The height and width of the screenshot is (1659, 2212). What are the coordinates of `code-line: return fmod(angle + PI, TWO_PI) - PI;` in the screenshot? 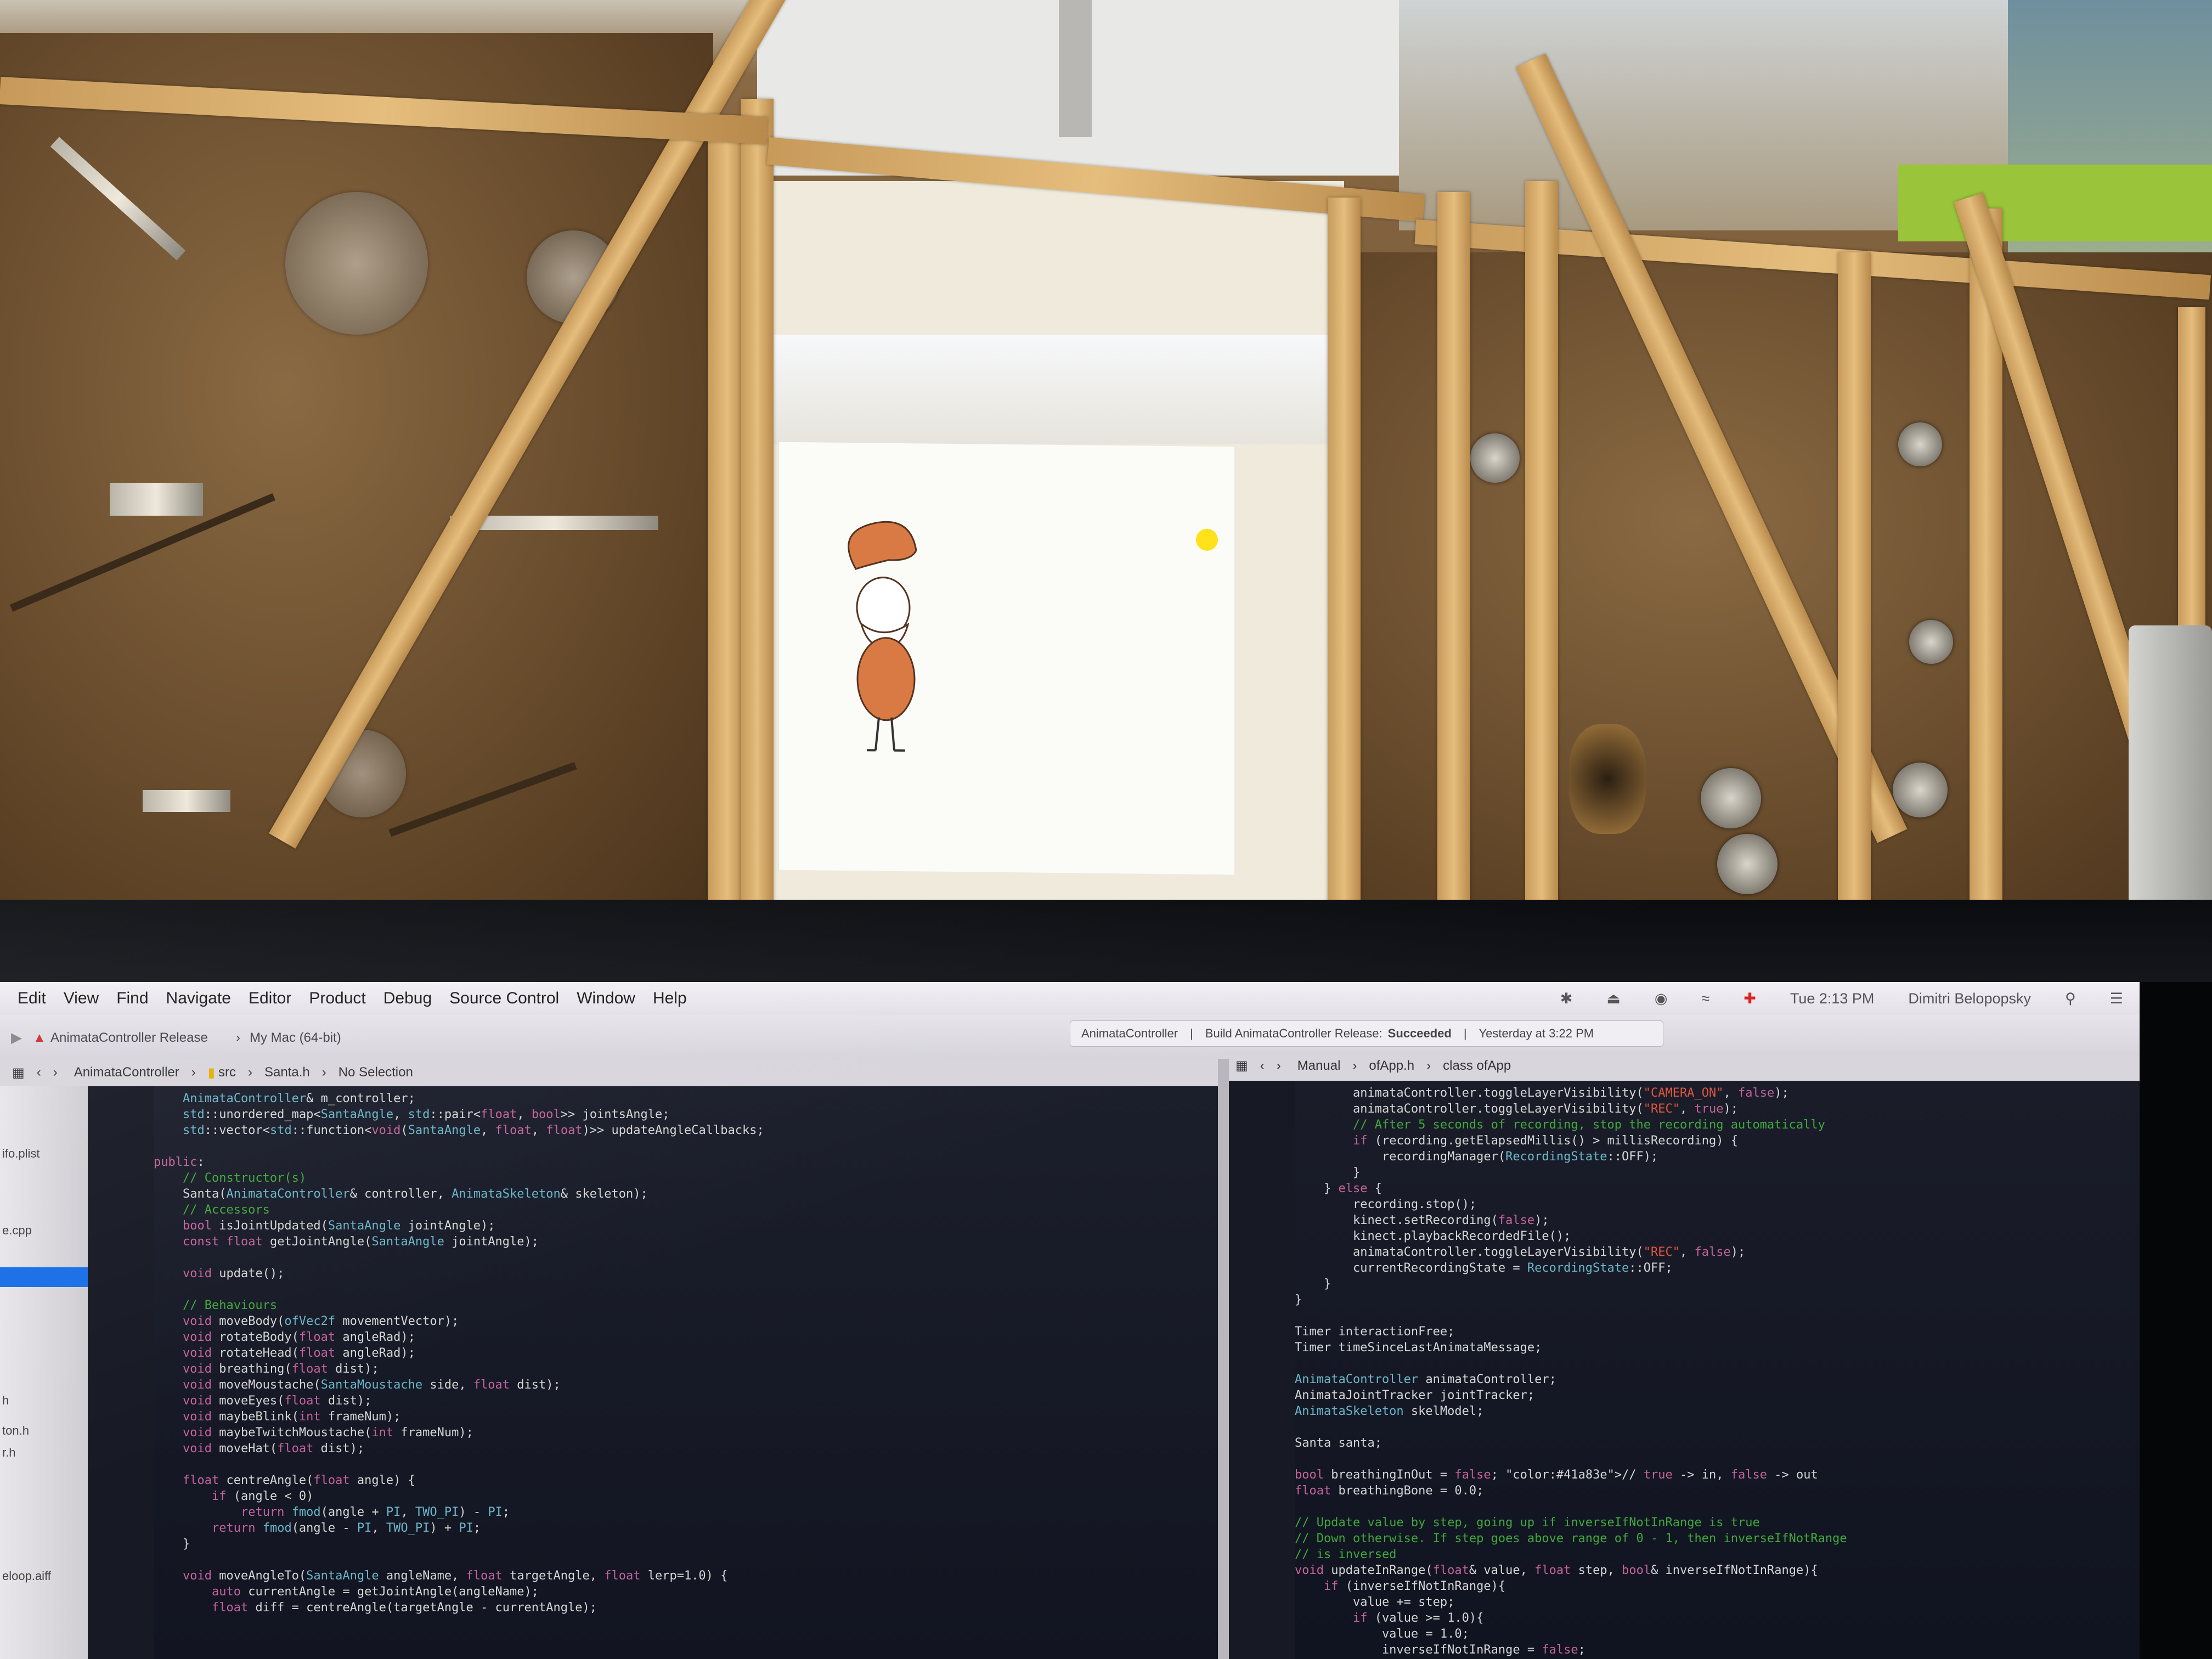 It's located at (459, 1512).